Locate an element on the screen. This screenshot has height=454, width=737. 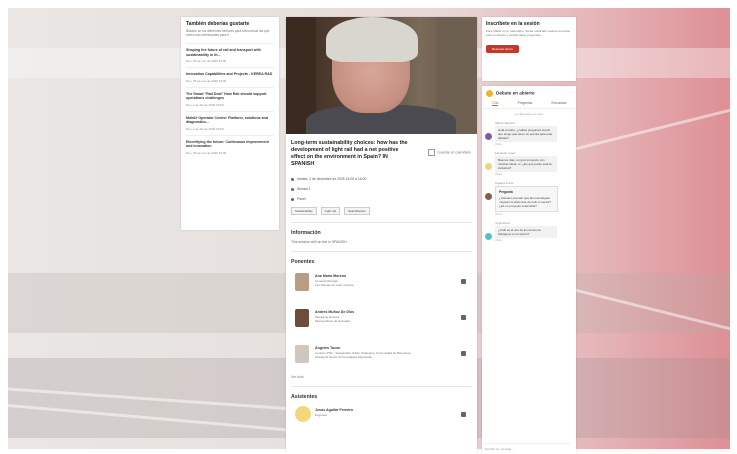
speakers-heading: Ponentes is located at coordinates (303, 262).